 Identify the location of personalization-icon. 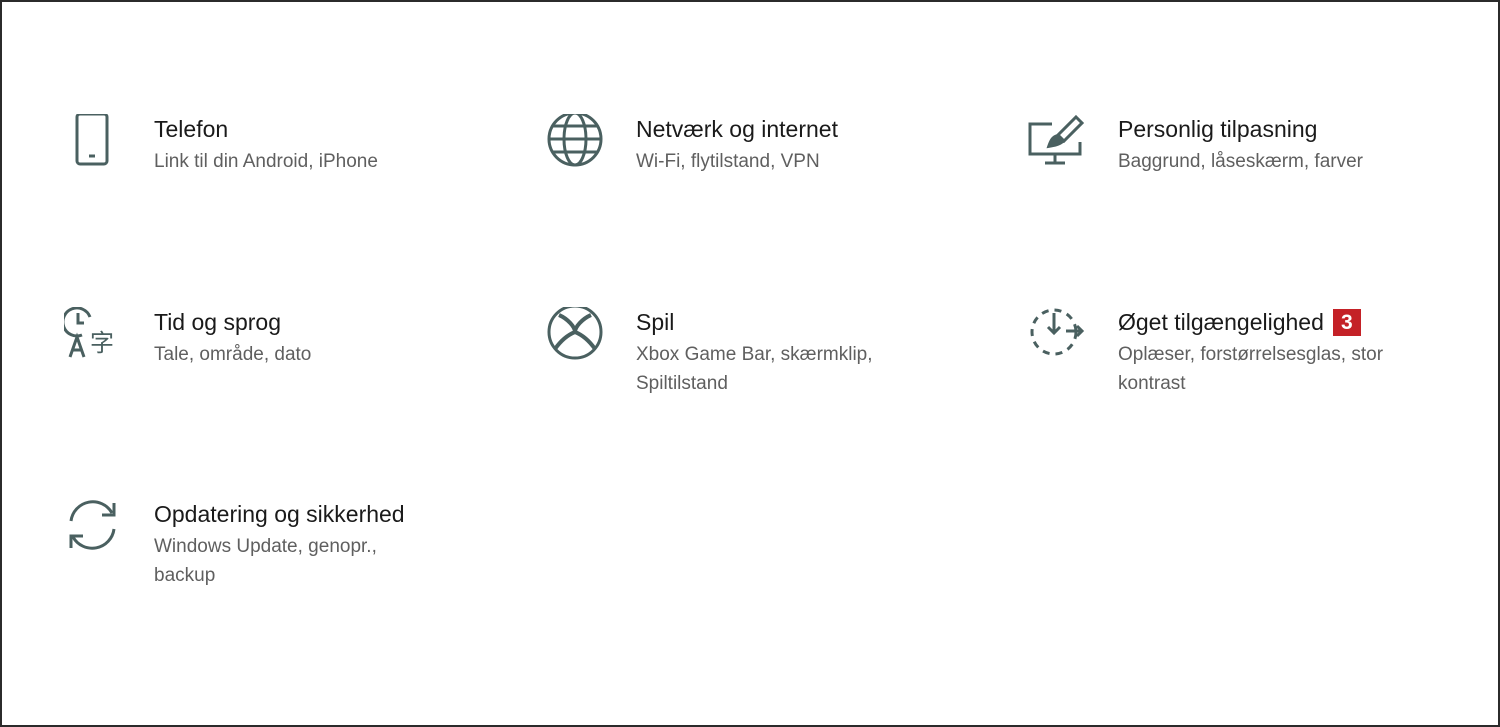
(1057, 143).